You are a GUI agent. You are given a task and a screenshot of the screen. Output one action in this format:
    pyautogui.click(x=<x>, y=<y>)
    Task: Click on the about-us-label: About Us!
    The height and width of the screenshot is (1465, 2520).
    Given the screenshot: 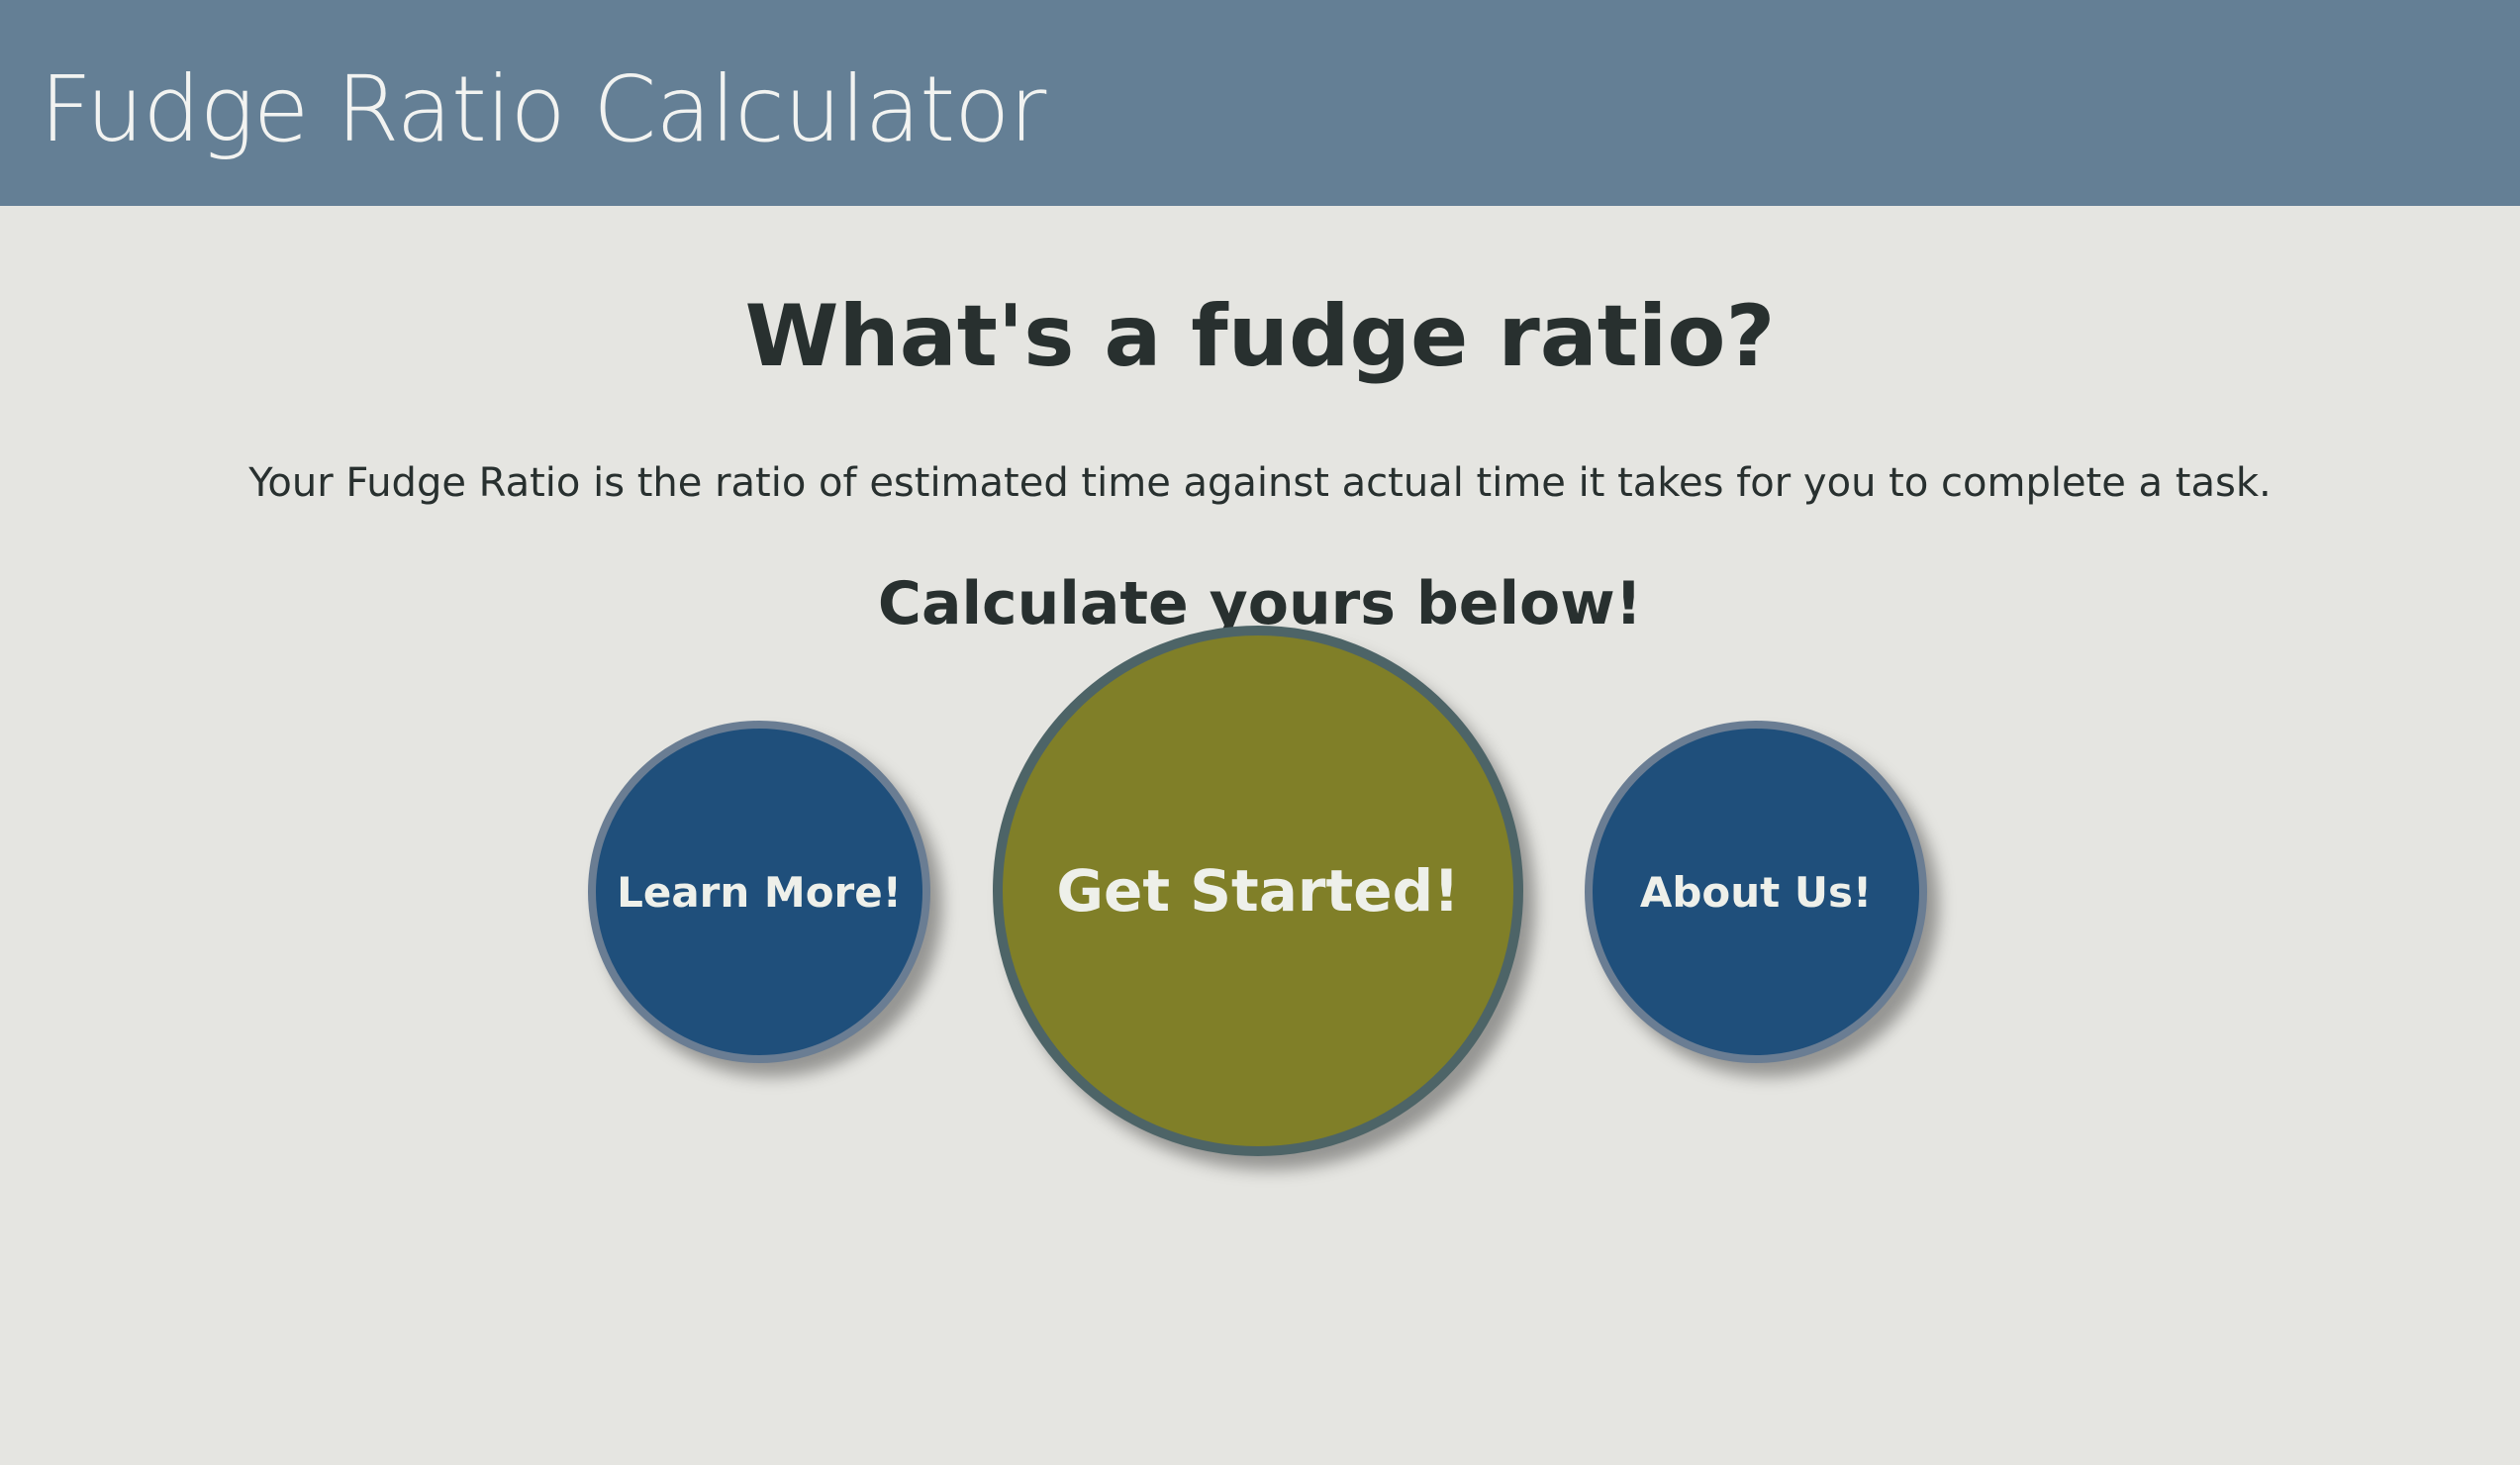 What is the action you would take?
    pyautogui.click(x=1756, y=892)
    